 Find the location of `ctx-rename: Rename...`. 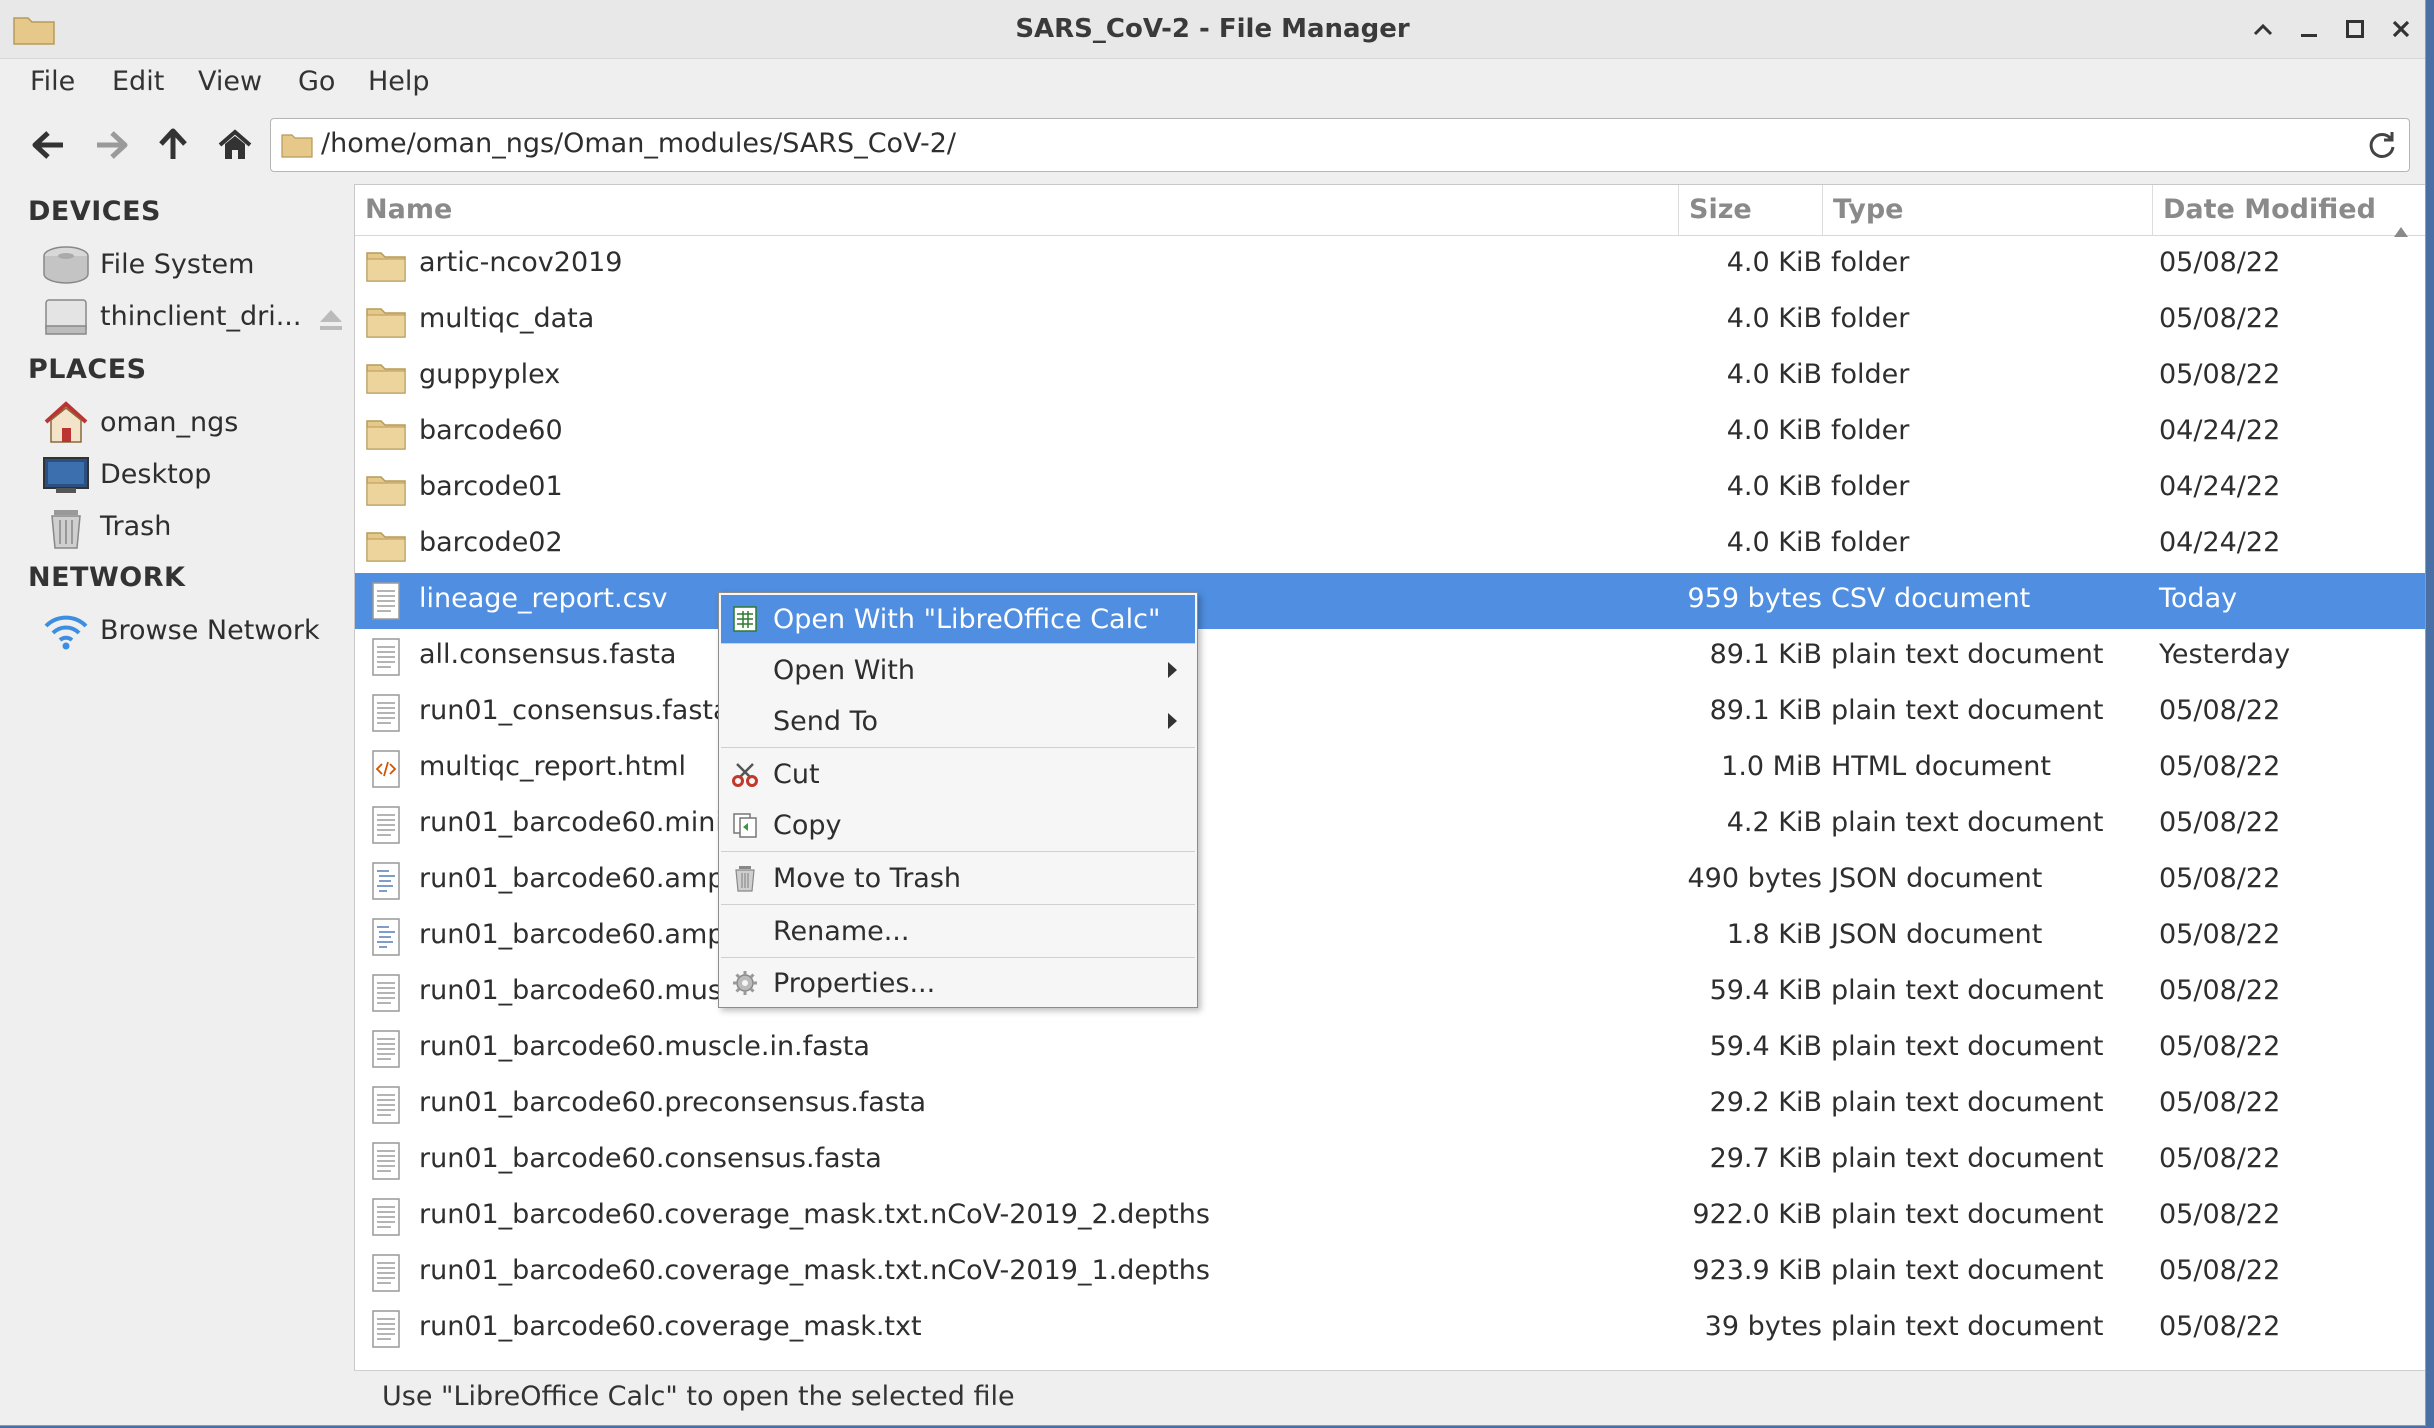

ctx-rename: Rename... is located at coordinates (958, 931).